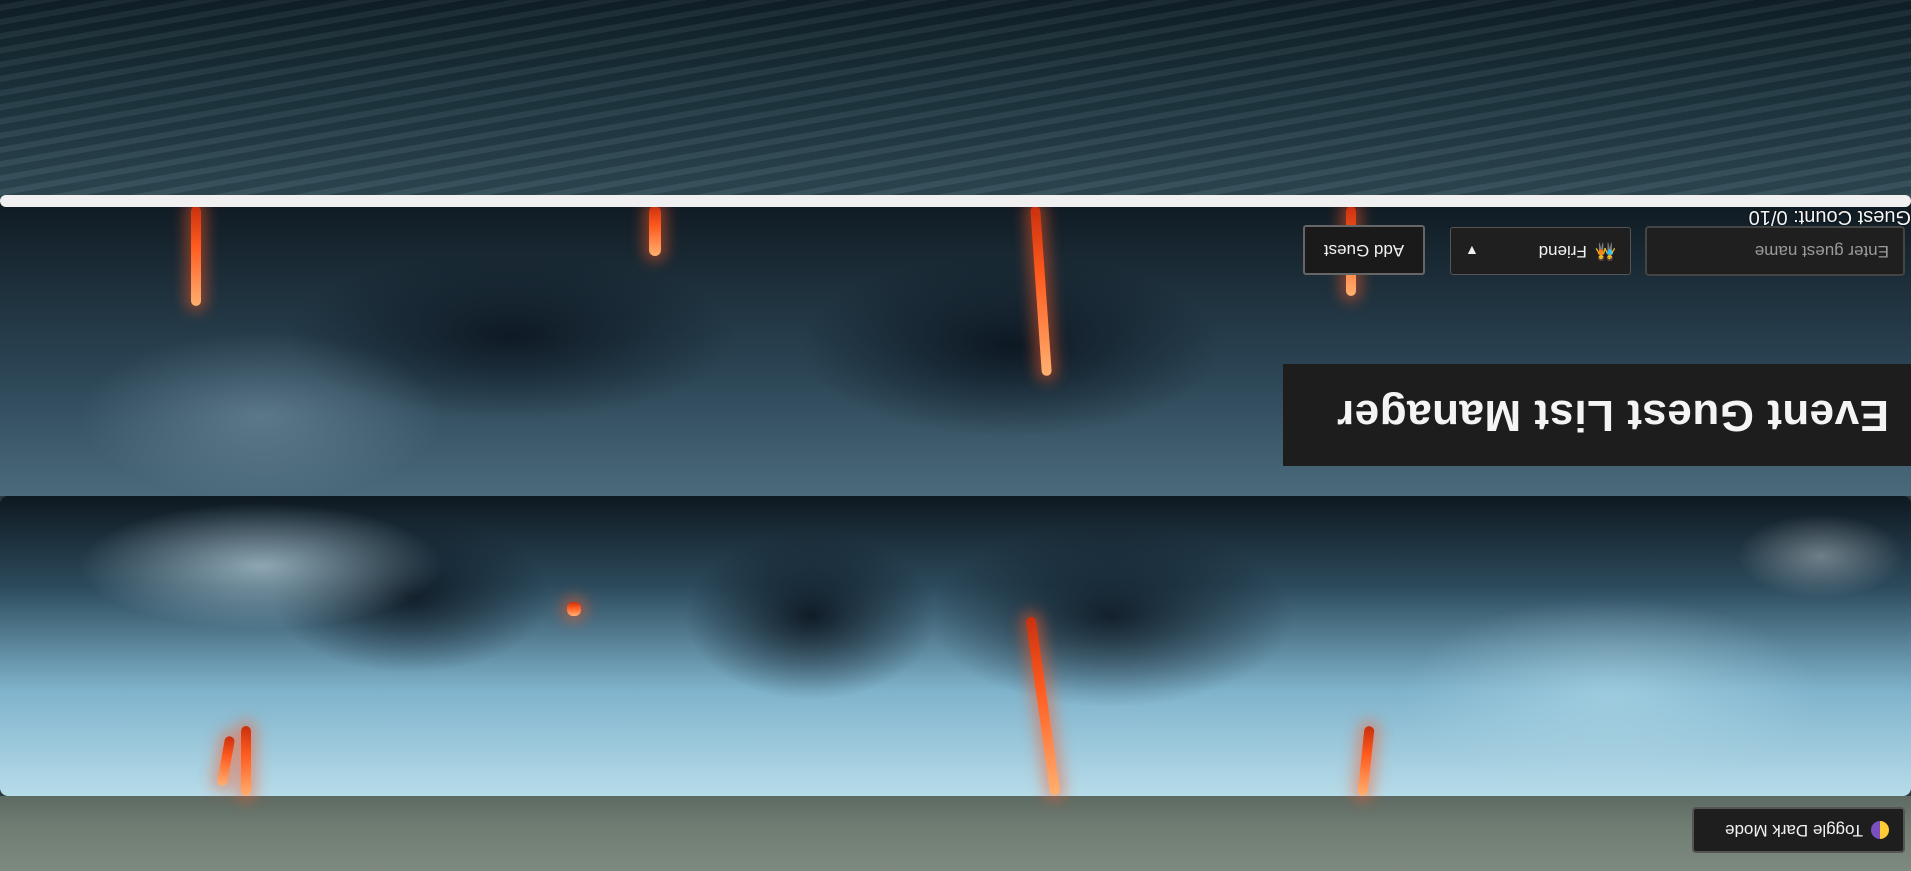 This screenshot has width=1911, height=871. What do you see at coordinates (1612, 415) in the screenshot?
I see `page-title: Event Guest List Manager` at bounding box center [1612, 415].